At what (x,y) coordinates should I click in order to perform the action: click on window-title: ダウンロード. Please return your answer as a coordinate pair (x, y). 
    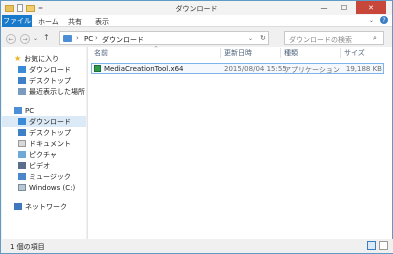
    Looking at the image, I should click on (196, 9).